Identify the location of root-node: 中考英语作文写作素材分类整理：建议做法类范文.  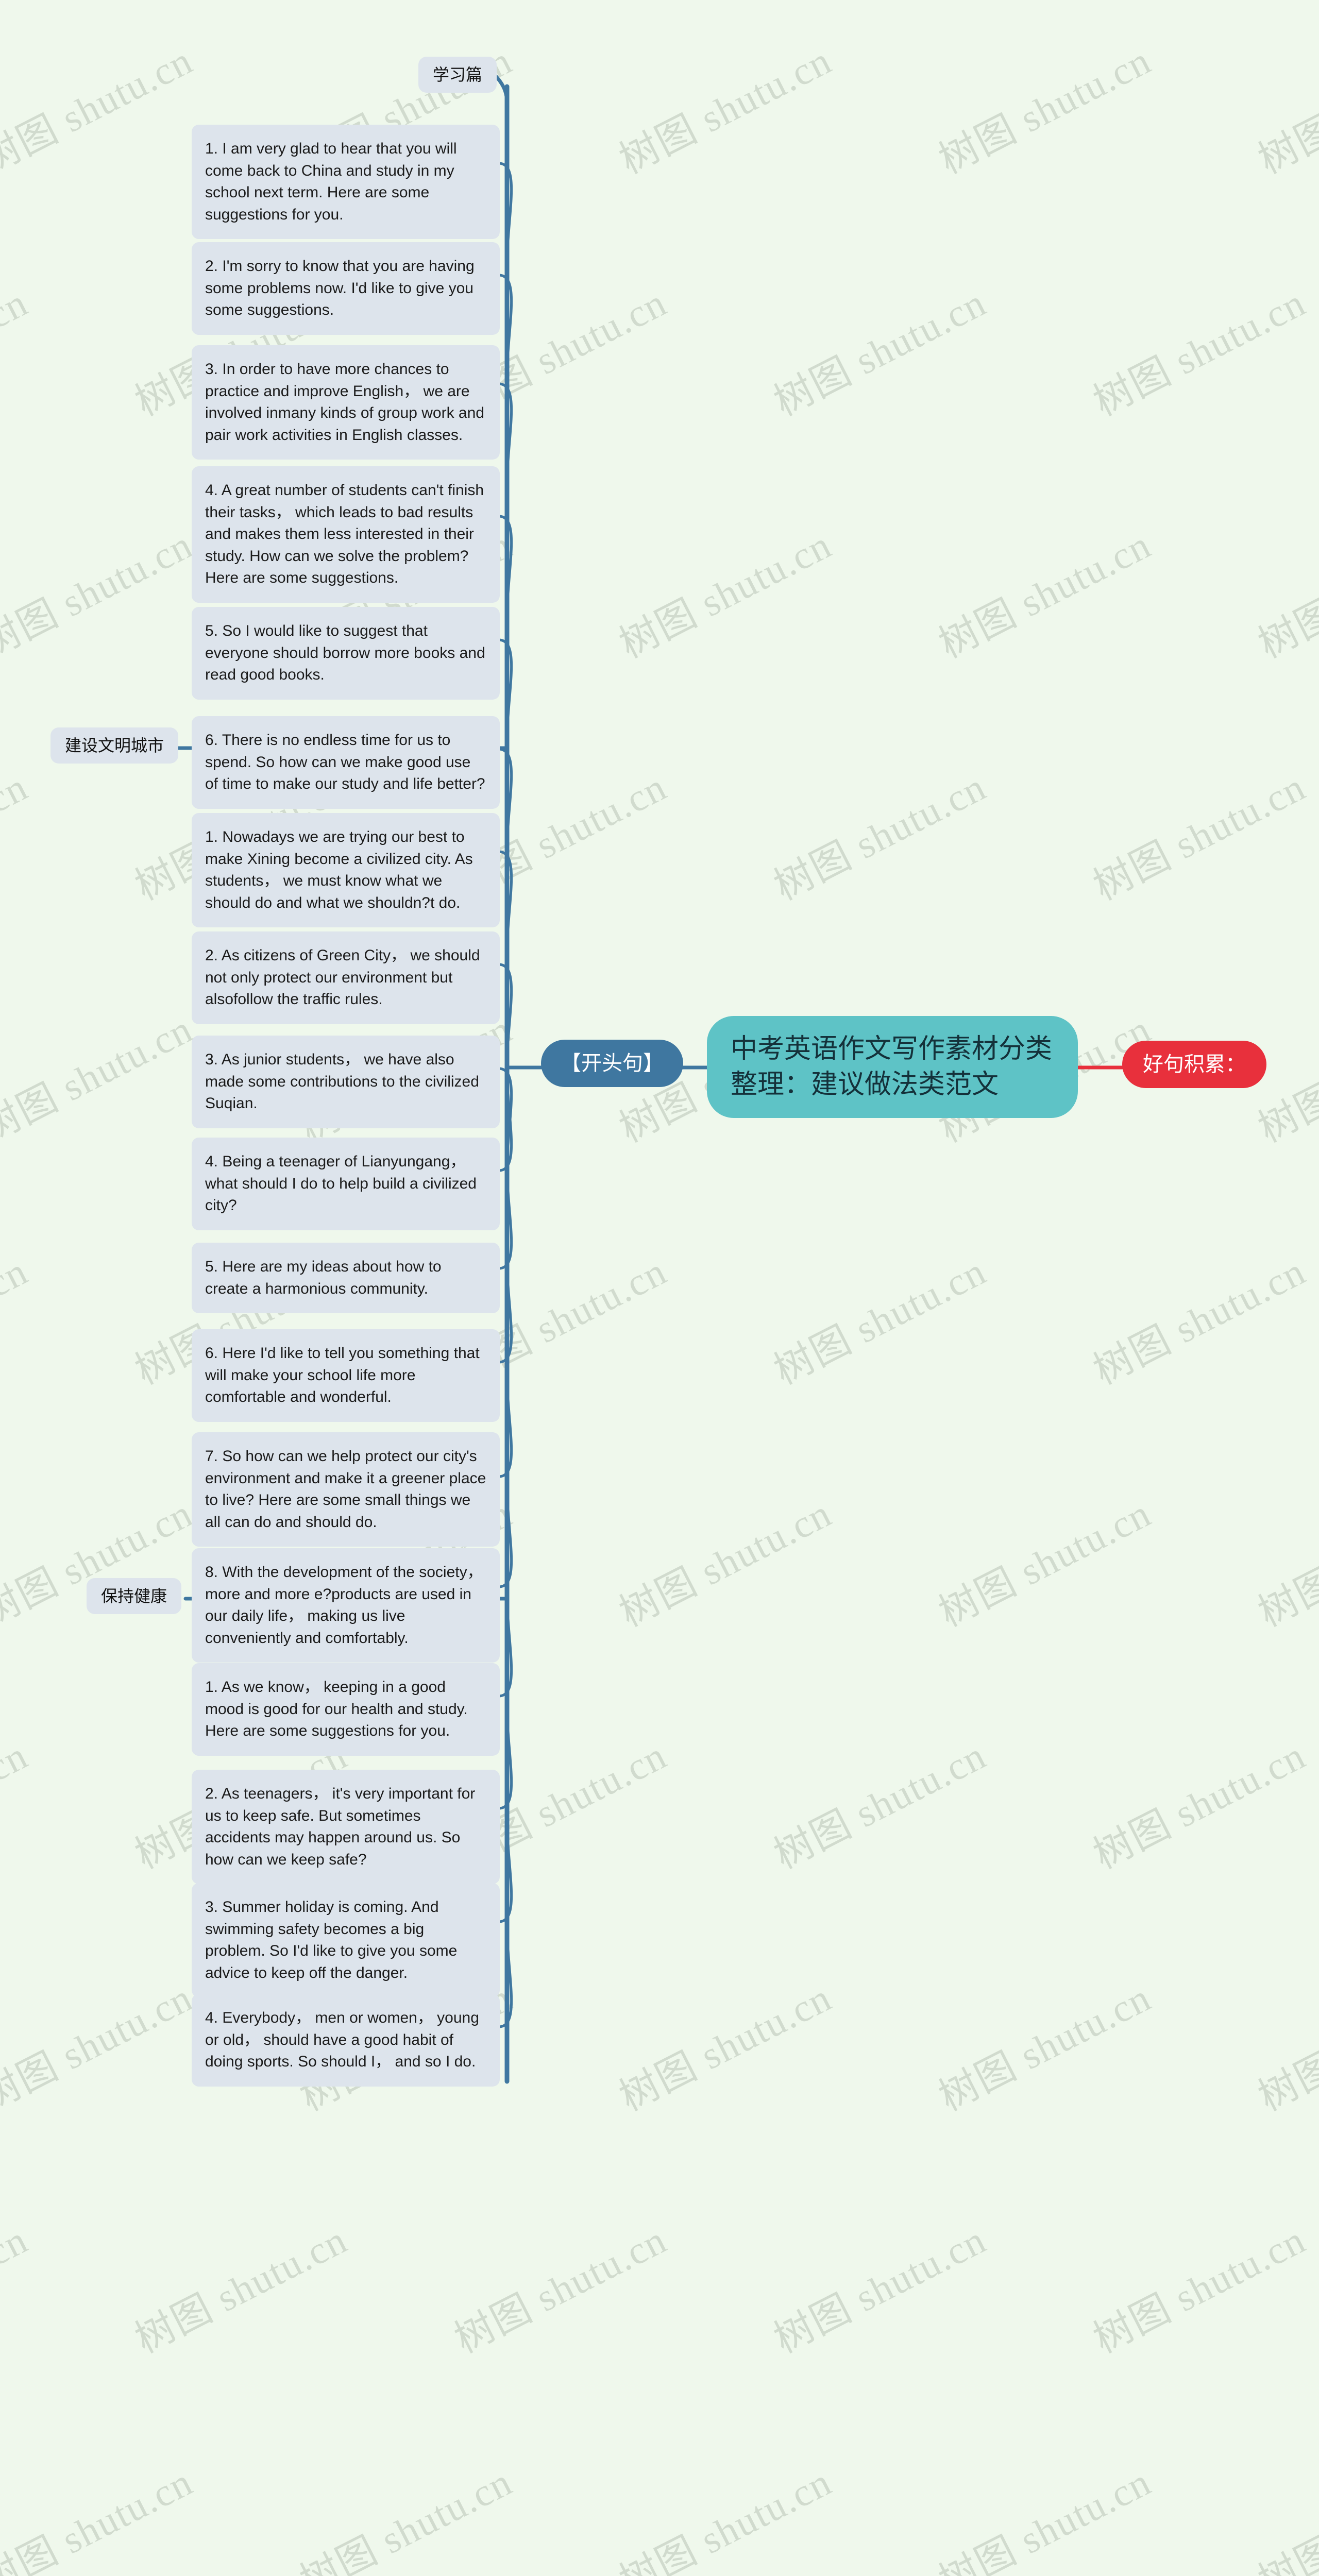
(893, 1067).